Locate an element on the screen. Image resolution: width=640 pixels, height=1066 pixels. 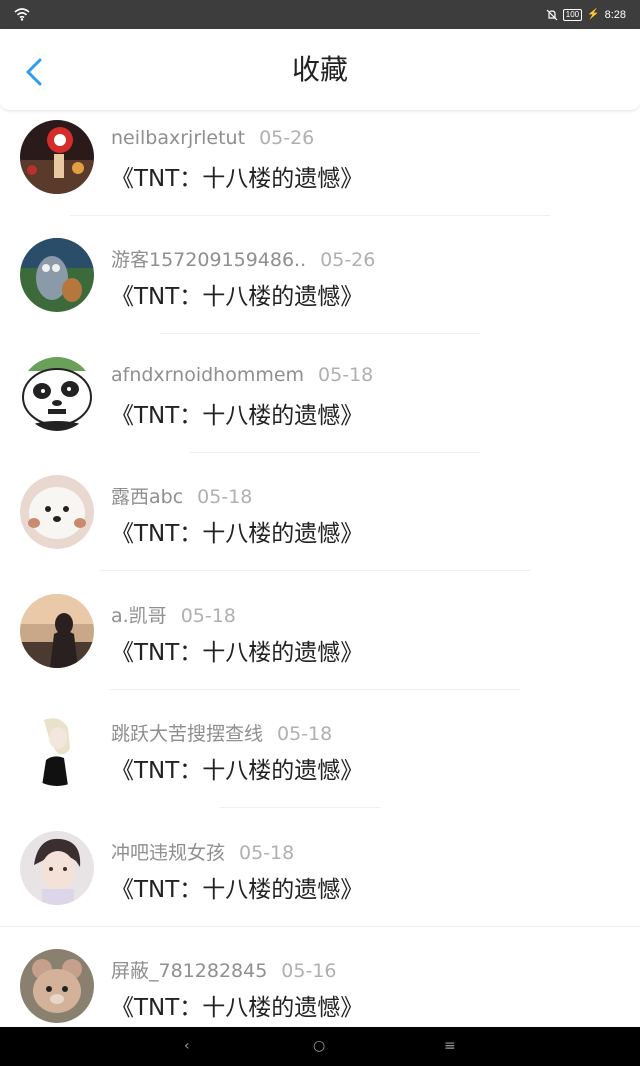
item-meta: 游客157209159486.. 05-26 is located at coordinates (243, 258).